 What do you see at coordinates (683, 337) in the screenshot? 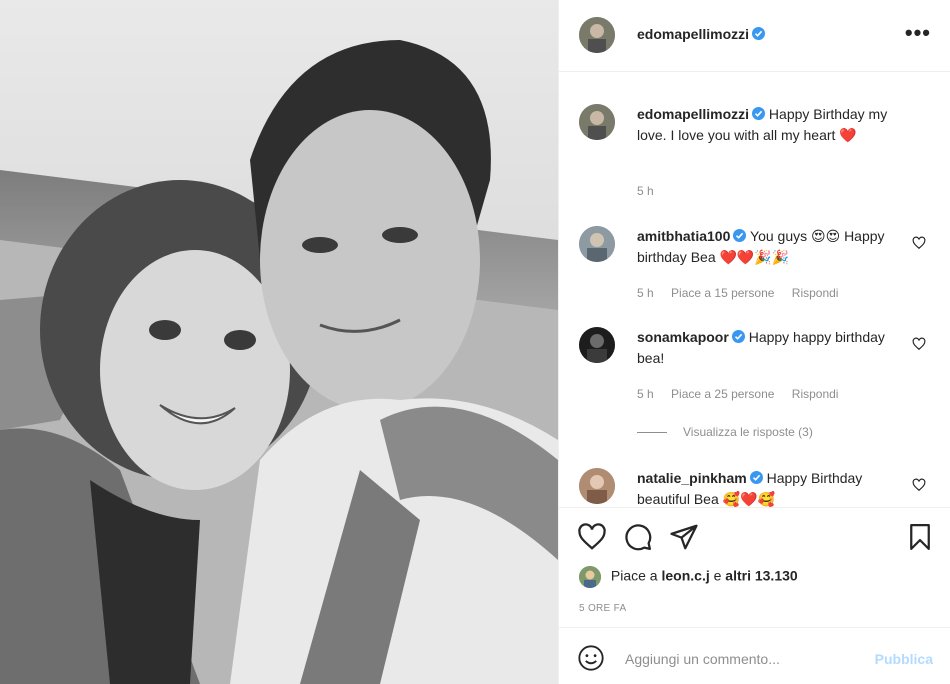
I see `comment-username: sonamkapoor` at bounding box center [683, 337].